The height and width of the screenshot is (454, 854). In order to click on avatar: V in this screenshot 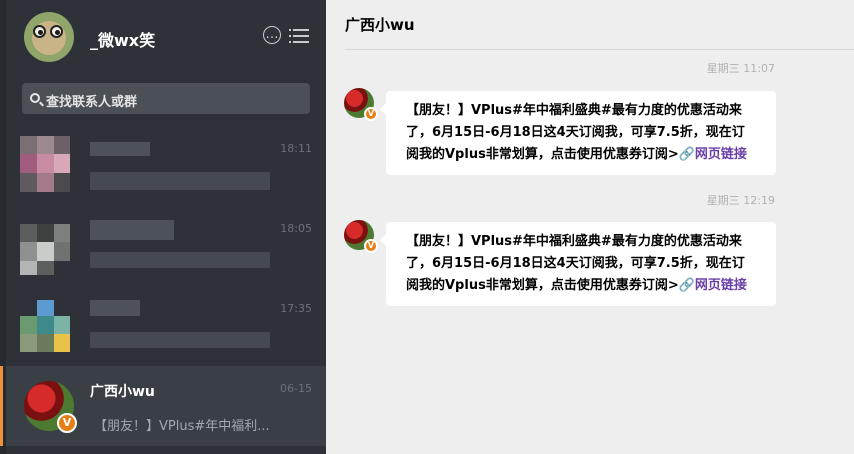, I will do `click(50, 407)`.